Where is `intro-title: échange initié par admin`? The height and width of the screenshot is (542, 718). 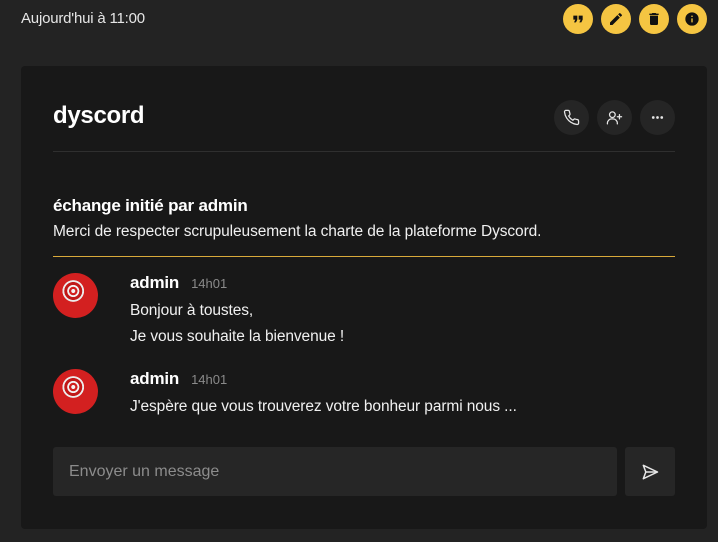 intro-title: échange initié par admin is located at coordinates (150, 205).